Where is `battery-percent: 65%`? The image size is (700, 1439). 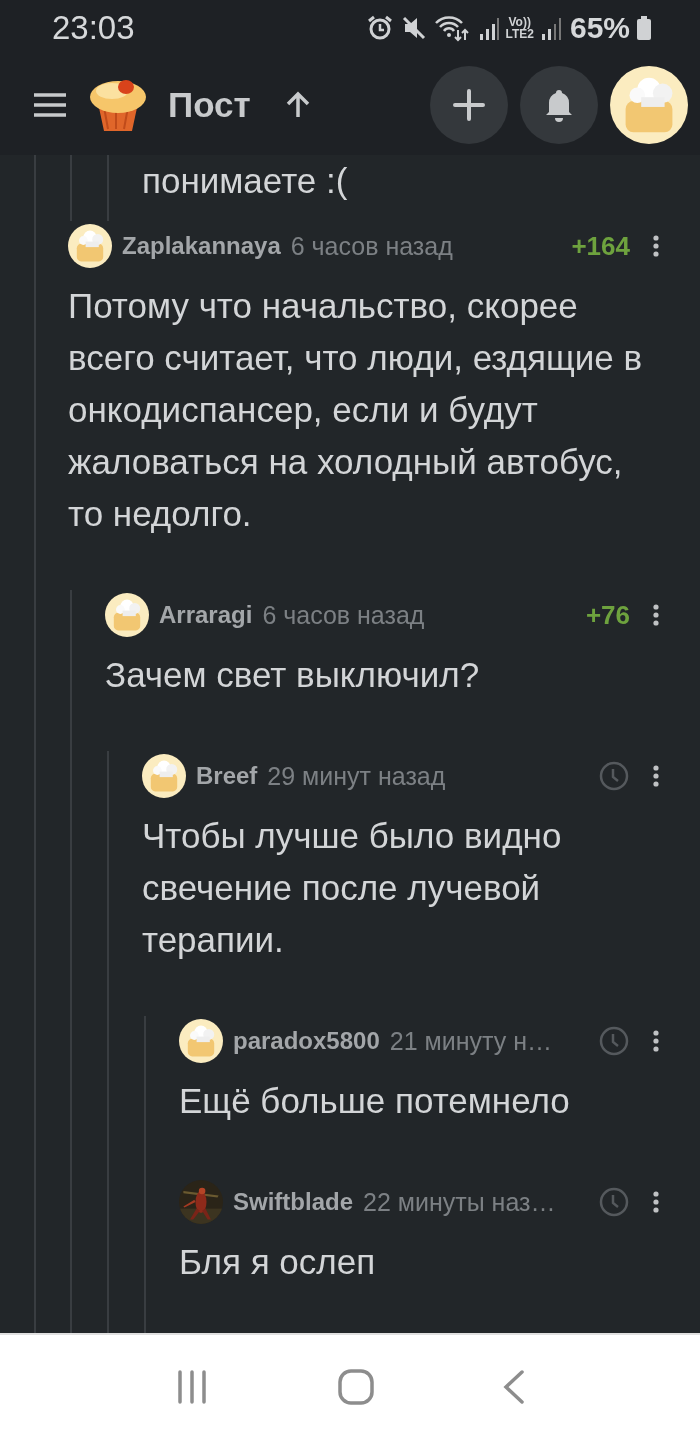
battery-percent: 65% is located at coordinates (599, 27).